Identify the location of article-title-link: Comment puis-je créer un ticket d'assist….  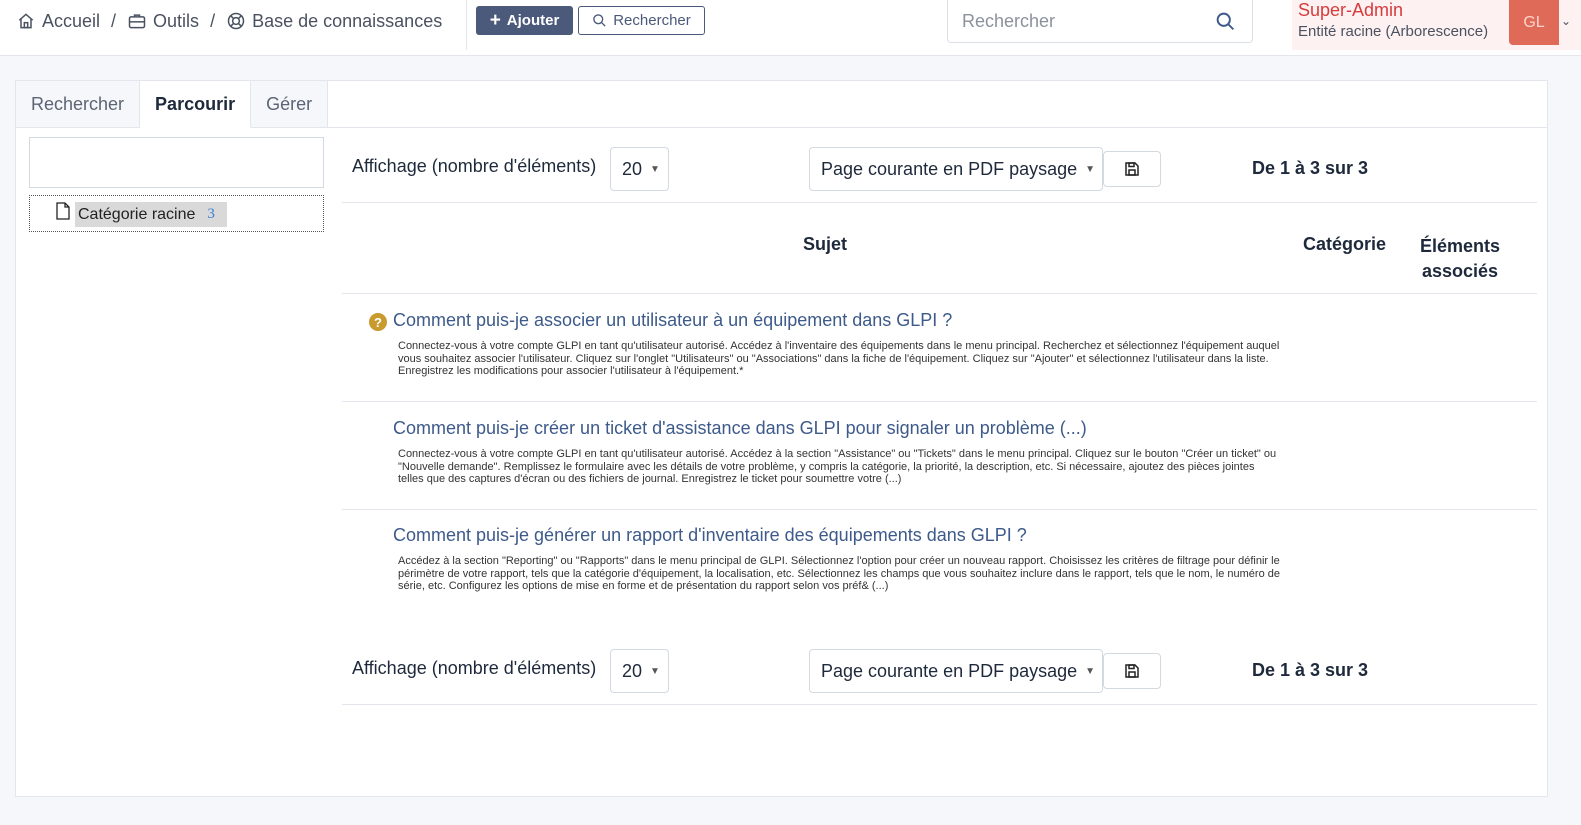
(740, 428).